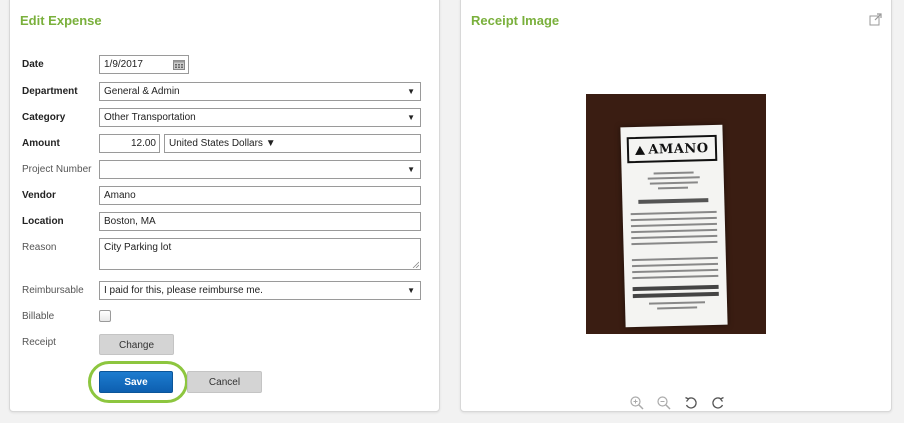  I want to click on reason-textarea: City Parking lot, so click(260, 254).